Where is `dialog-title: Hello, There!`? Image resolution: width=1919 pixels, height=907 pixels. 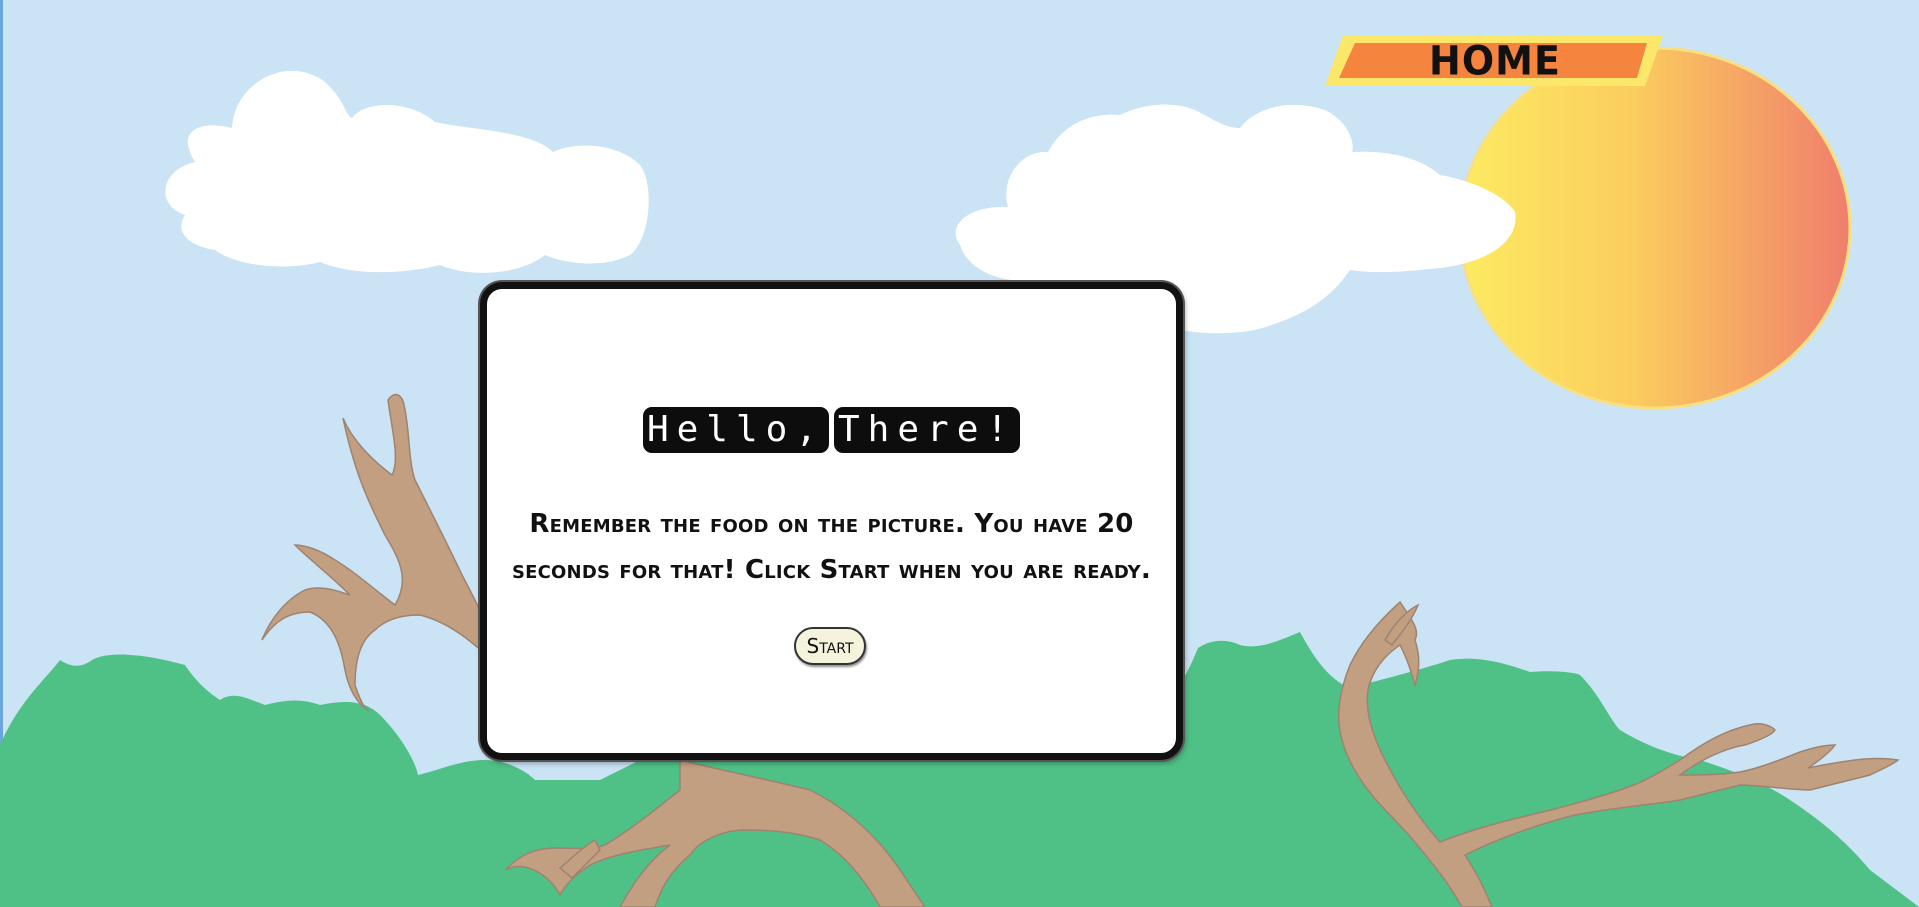
dialog-title: Hello, There! is located at coordinates (831, 430).